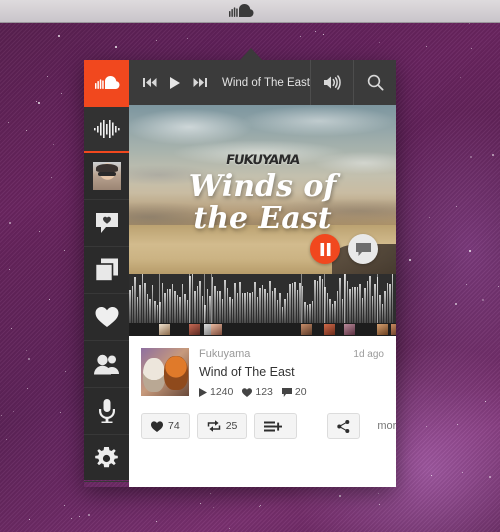 The width and height of the screenshot is (500, 532). What do you see at coordinates (381, 426) in the screenshot?
I see `more-button: more` at bounding box center [381, 426].